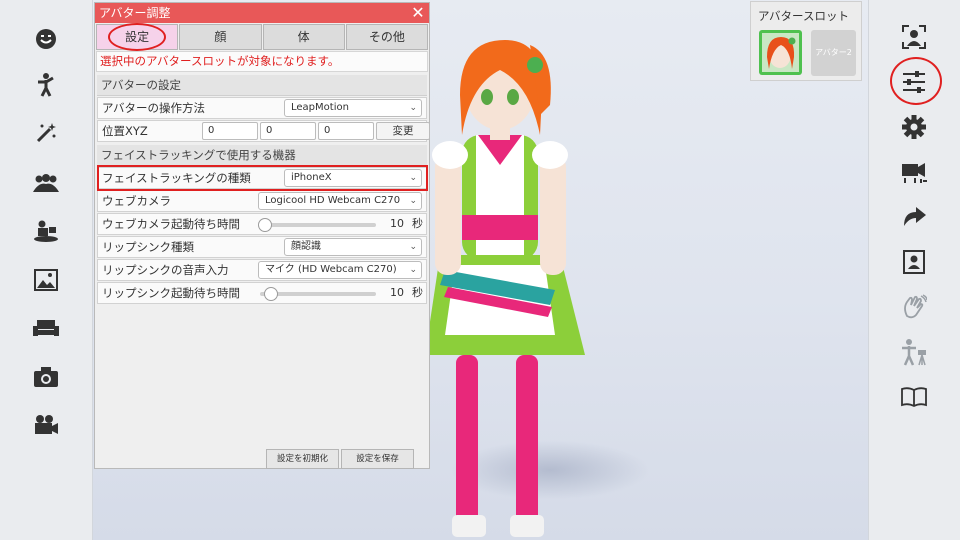  What do you see at coordinates (353, 247) in the screenshot?
I see `lipsync-type-select: 顔認識 ⌄` at bounding box center [353, 247].